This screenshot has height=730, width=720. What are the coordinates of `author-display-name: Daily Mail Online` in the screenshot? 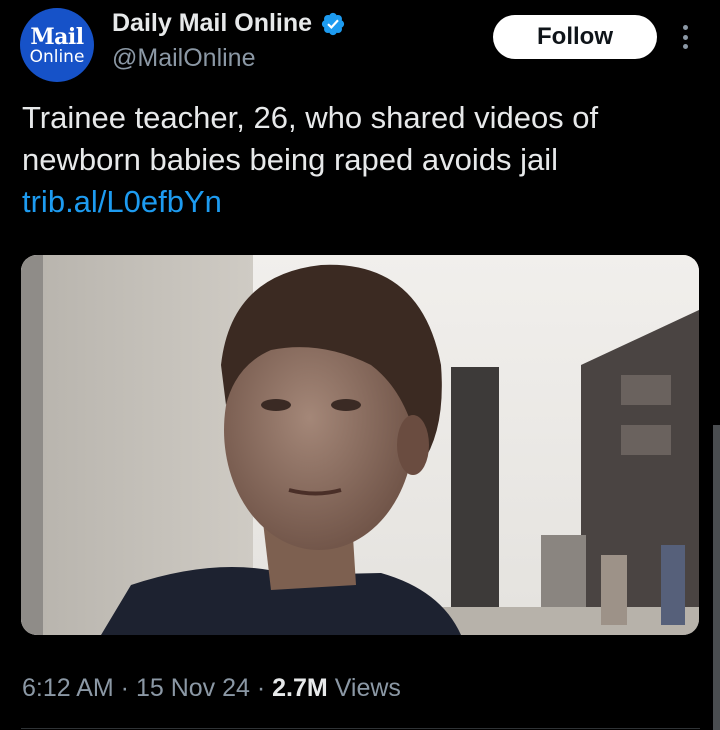 It's located at (229, 23).